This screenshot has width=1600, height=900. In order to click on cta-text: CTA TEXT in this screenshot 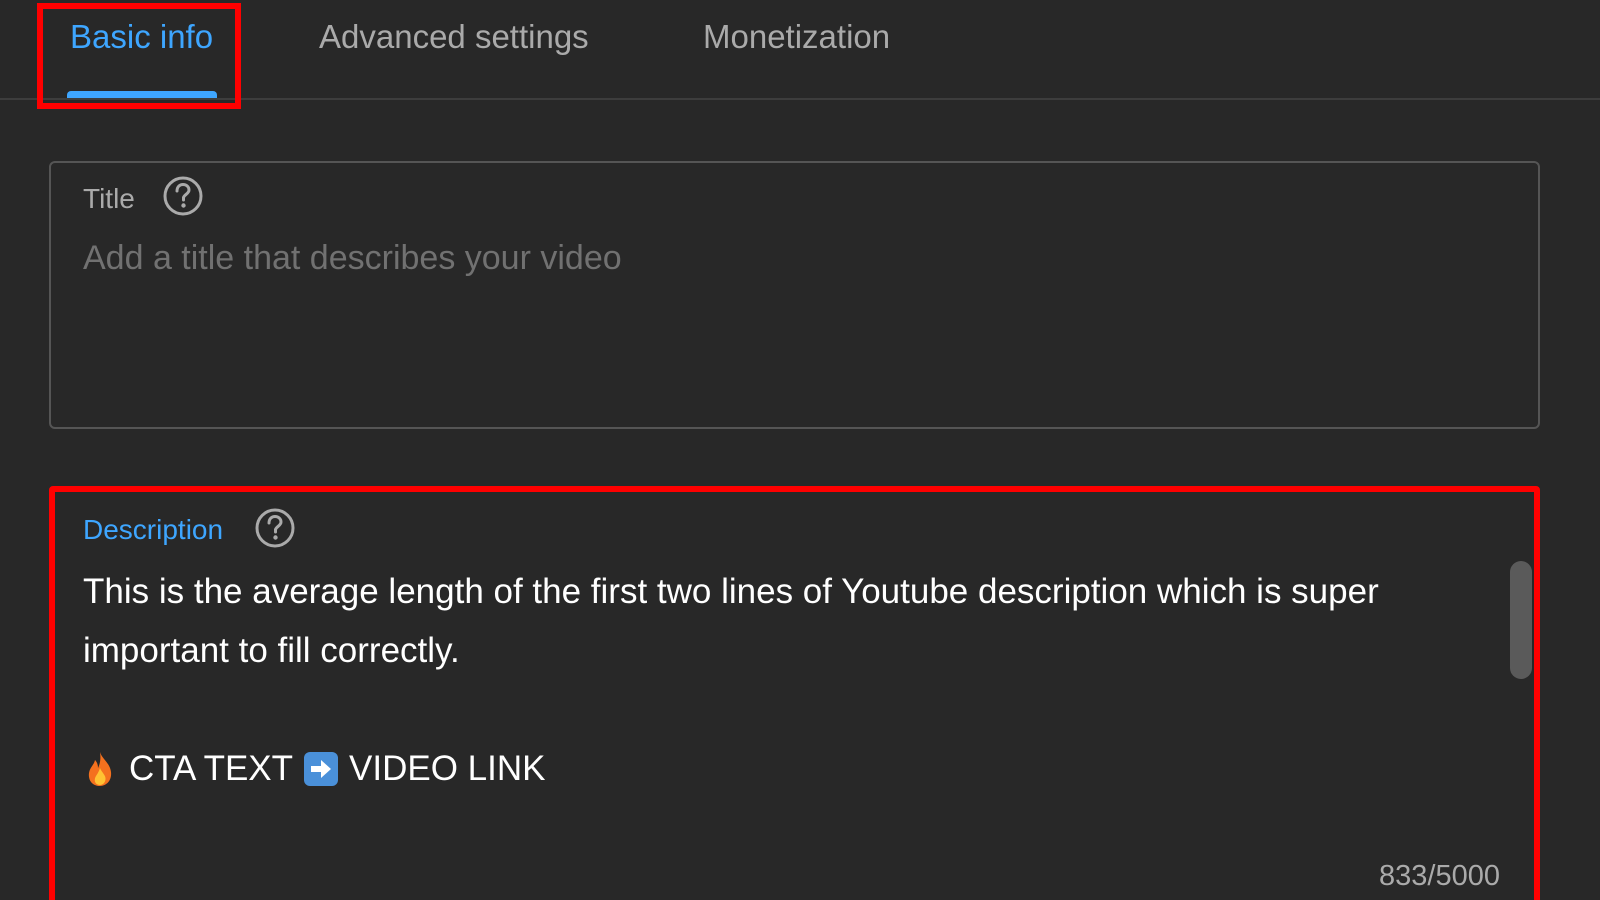, I will do `click(211, 768)`.